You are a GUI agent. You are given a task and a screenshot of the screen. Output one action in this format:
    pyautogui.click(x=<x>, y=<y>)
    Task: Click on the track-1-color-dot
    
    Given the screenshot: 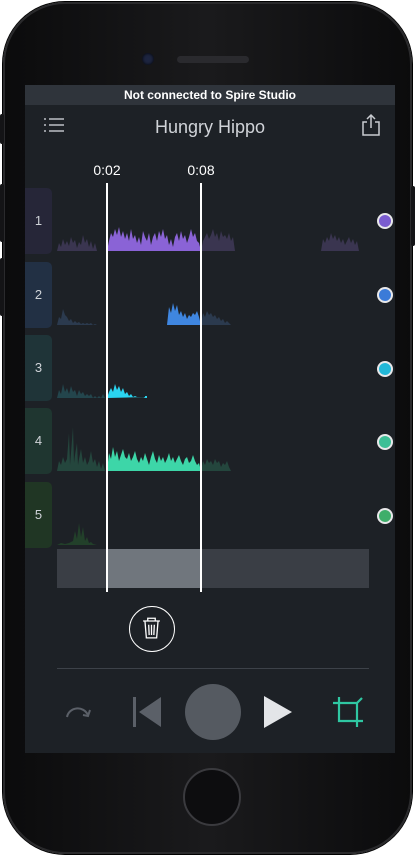 What is the action you would take?
    pyautogui.click(x=385, y=221)
    